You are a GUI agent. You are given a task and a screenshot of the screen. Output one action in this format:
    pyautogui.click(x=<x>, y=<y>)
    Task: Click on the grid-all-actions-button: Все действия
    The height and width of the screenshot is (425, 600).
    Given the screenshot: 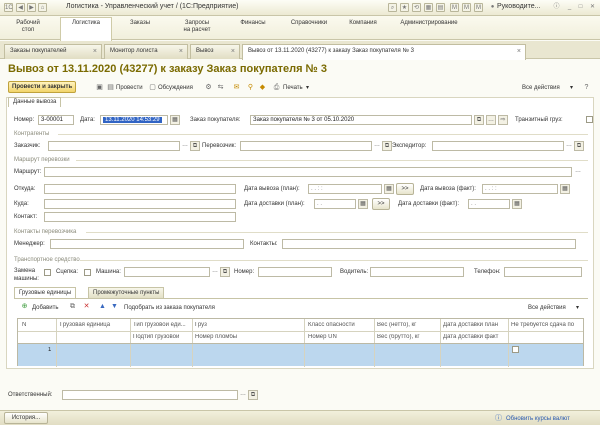 What is the action you would take?
    pyautogui.click(x=547, y=308)
    